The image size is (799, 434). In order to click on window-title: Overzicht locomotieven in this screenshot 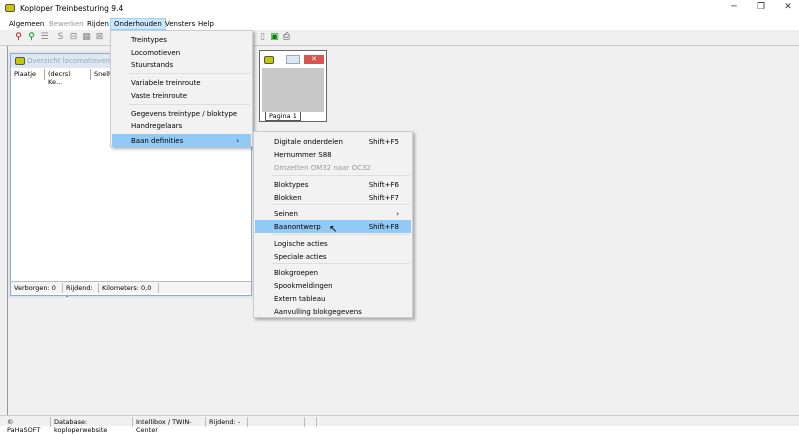, I will do `click(69, 61)`.